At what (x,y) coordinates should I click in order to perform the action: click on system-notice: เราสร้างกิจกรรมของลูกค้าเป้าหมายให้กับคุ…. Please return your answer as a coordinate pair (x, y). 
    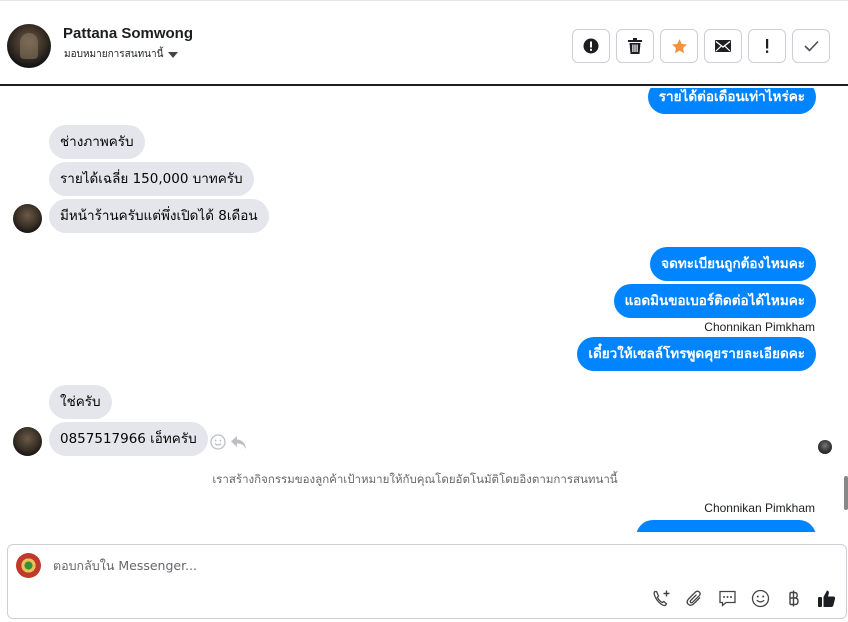
    Looking at the image, I should click on (415, 479).